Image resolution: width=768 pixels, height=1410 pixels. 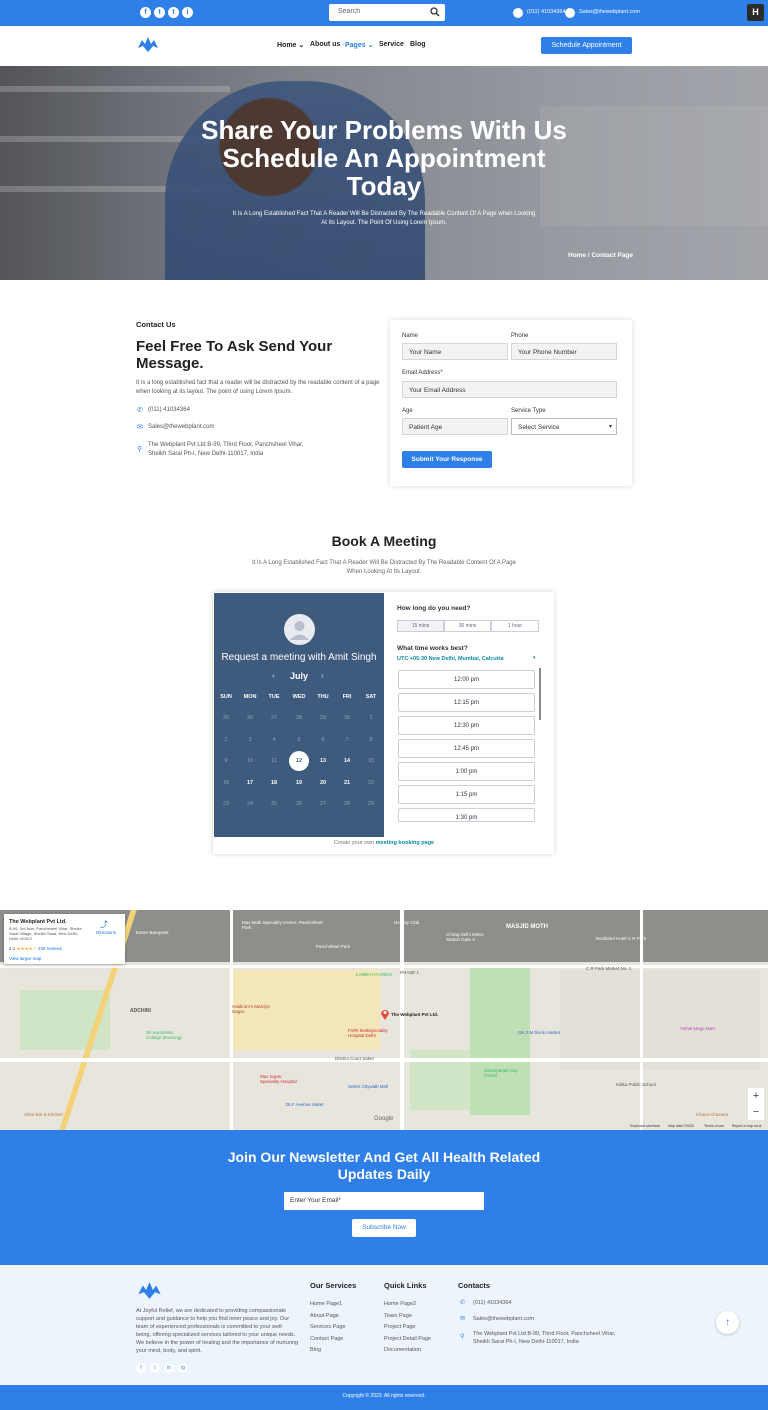 I want to click on duration-30: 30 mins, so click(x=467, y=626).